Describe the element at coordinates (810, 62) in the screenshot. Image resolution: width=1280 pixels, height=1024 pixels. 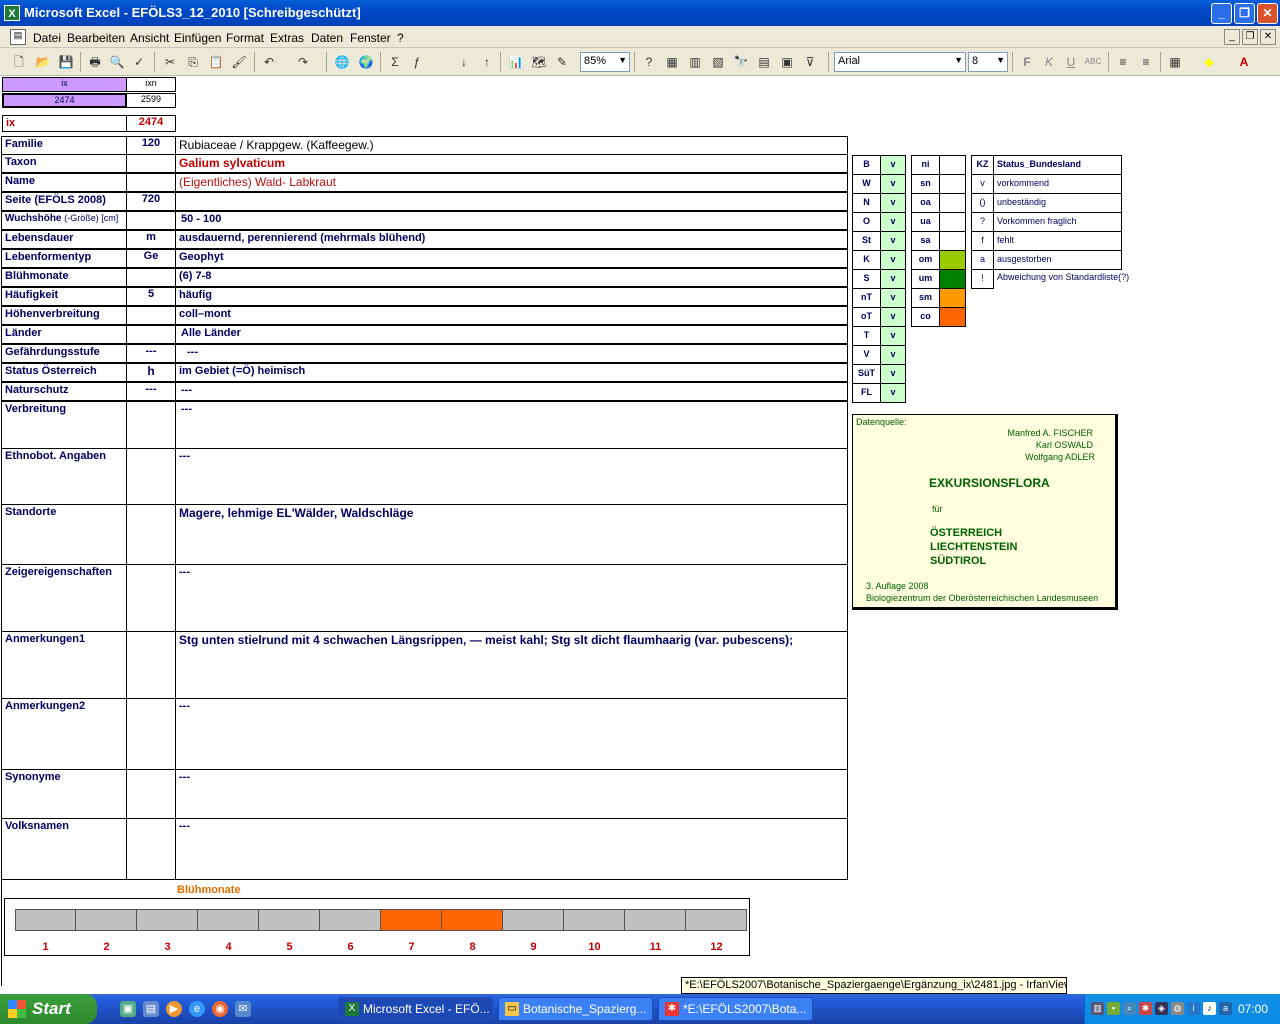
I see `autofilter-icon: ⊽` at that location.